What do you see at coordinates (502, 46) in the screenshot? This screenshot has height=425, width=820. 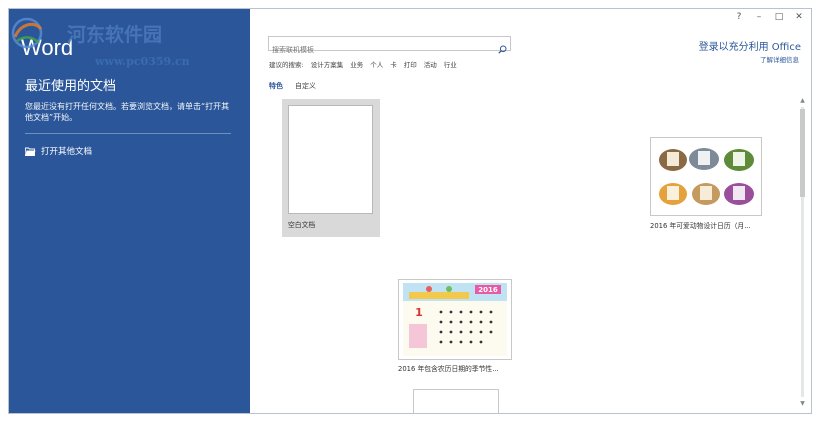 I see `search-icon` at bounding box center [502, 46].